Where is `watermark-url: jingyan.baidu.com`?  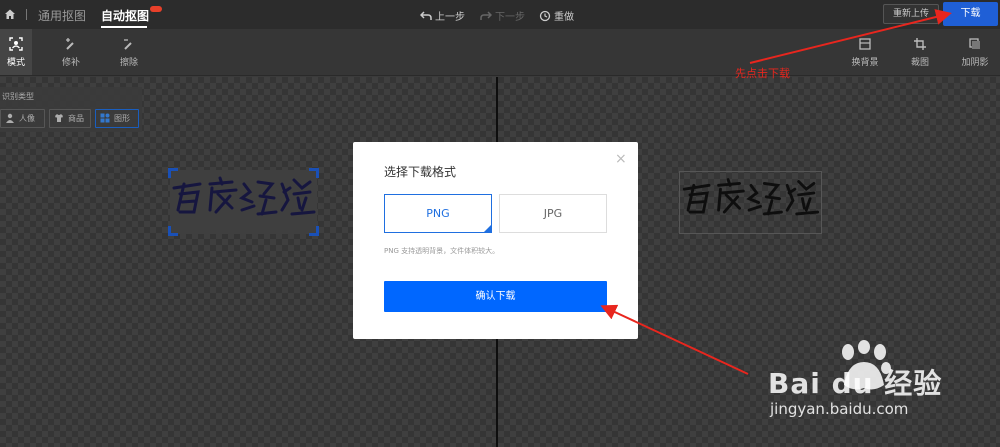 watermark-url: jingyan.baidu.com is located at coordinates (839, 409).